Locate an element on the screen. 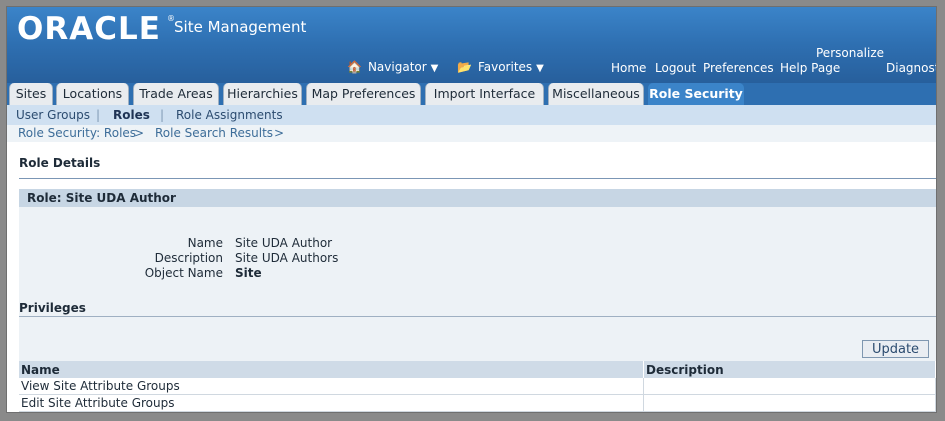 The image size is (945, 421). navigator-label: Navigator is located at coordinates (397, 67).